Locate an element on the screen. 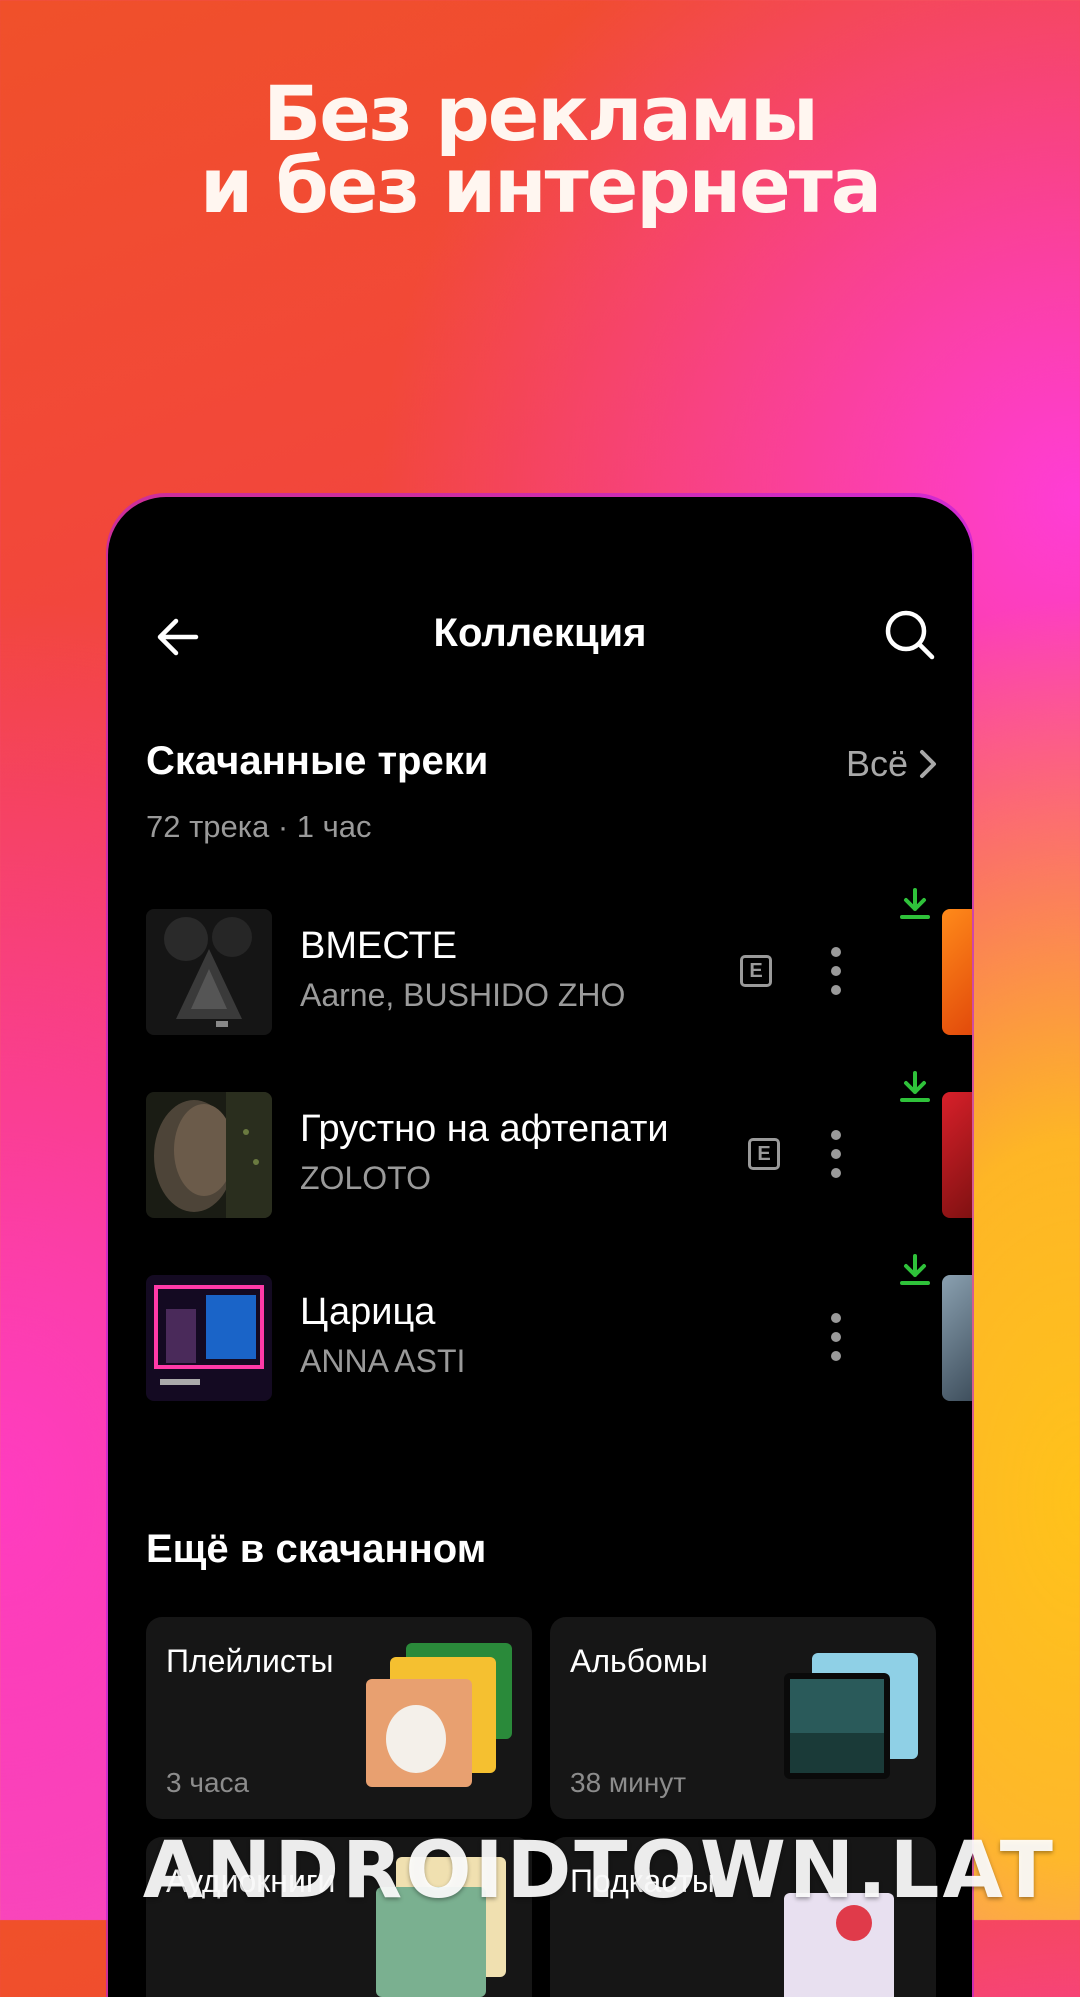 This screenshot has height=1997, width=1080. track-row: Грустно на афтепати ZOLOTO E is located at coordinates (559, 1144).